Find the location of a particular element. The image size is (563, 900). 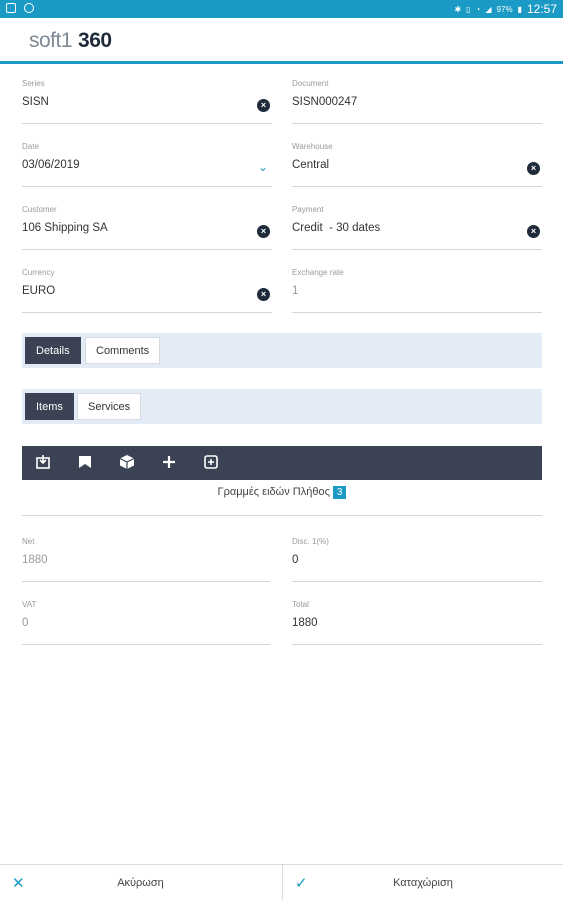

currency-field: Currency EURO × is located at coordinates (147, 290).